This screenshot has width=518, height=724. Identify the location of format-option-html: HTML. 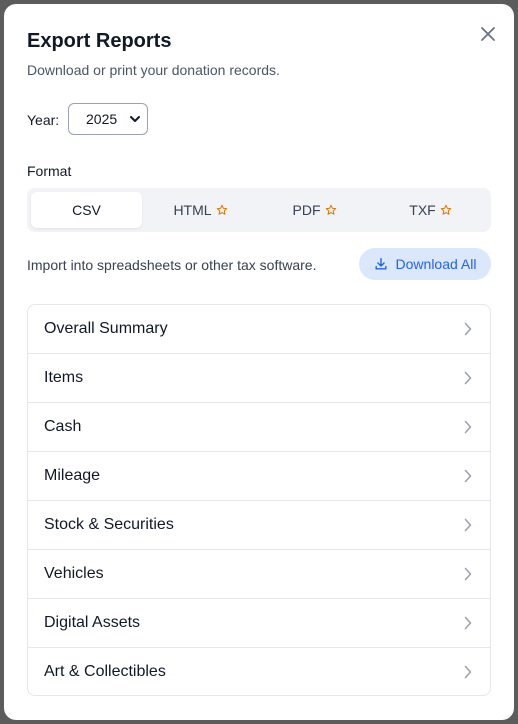
(200, 210).